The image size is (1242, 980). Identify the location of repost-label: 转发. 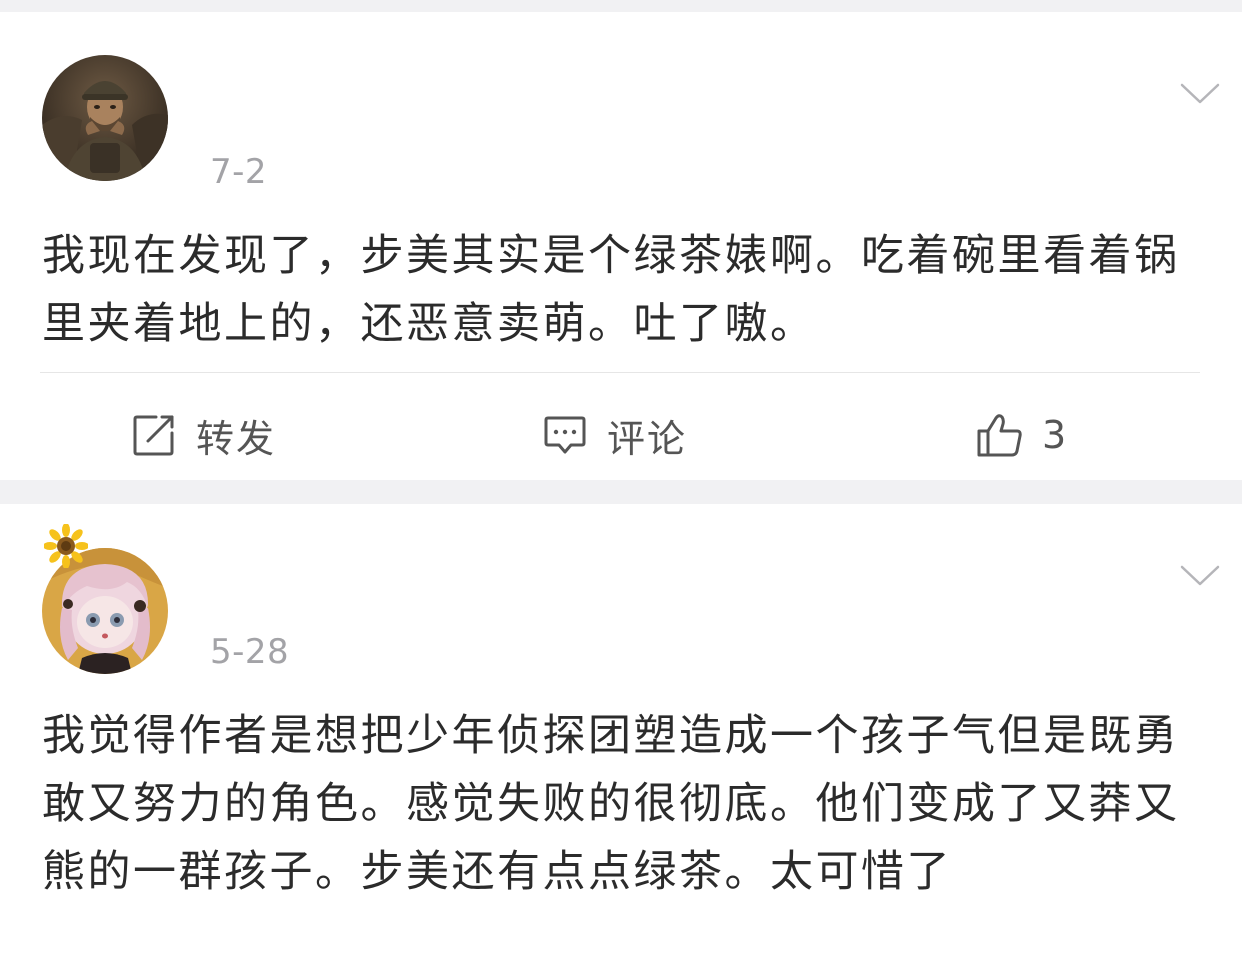
(236, 438).